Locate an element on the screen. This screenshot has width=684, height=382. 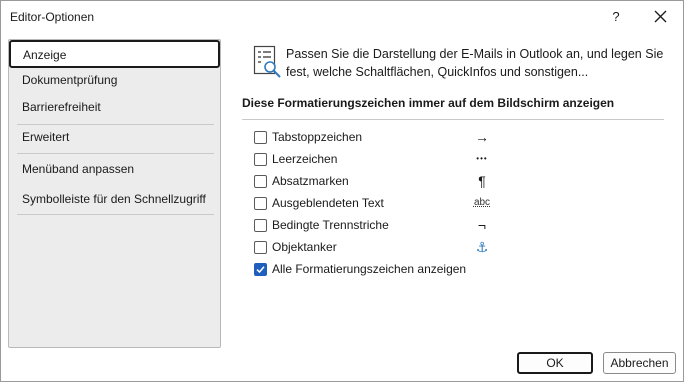
option-alle-formatierungszeichen: Alle Formatierungszeichen anzeigen is located at coordinates (384, 270).